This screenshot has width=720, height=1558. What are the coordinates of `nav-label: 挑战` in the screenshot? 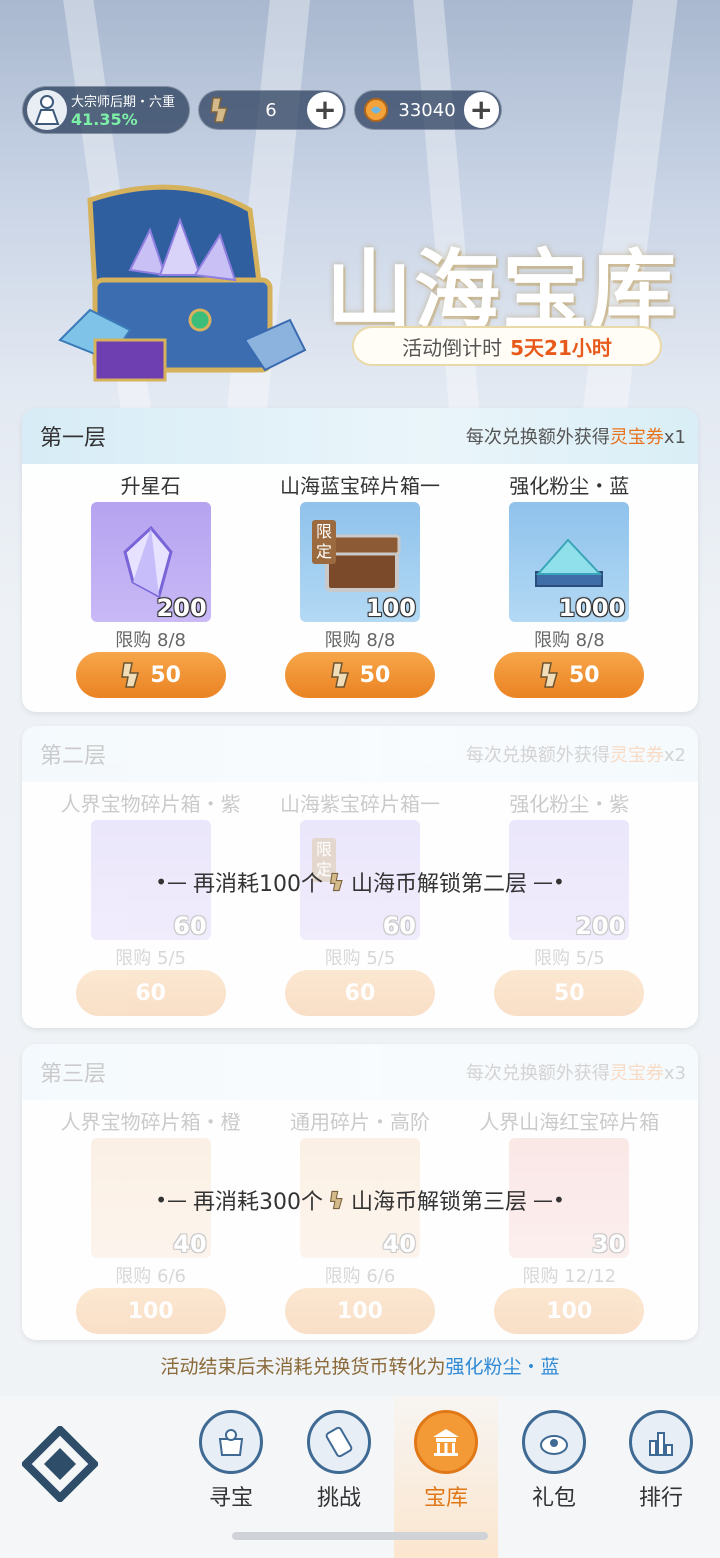 It's located at (338, 1498).